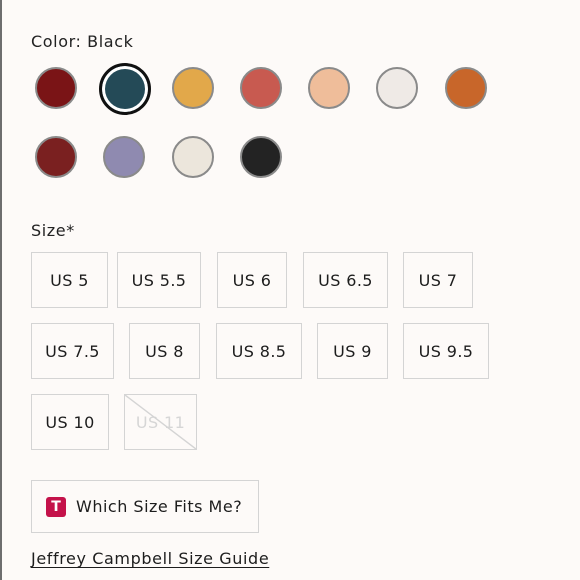 The image size is (580, 580). Describe the element at coordinates (56, 88) in the screenshot. I see `swatch-dark-red` at that location.